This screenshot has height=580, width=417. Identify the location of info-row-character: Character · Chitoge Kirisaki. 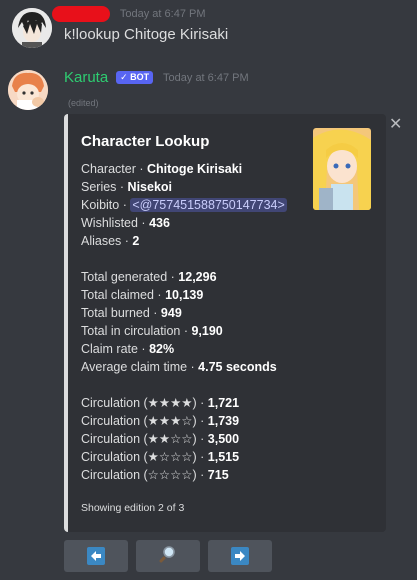
(162, 169).